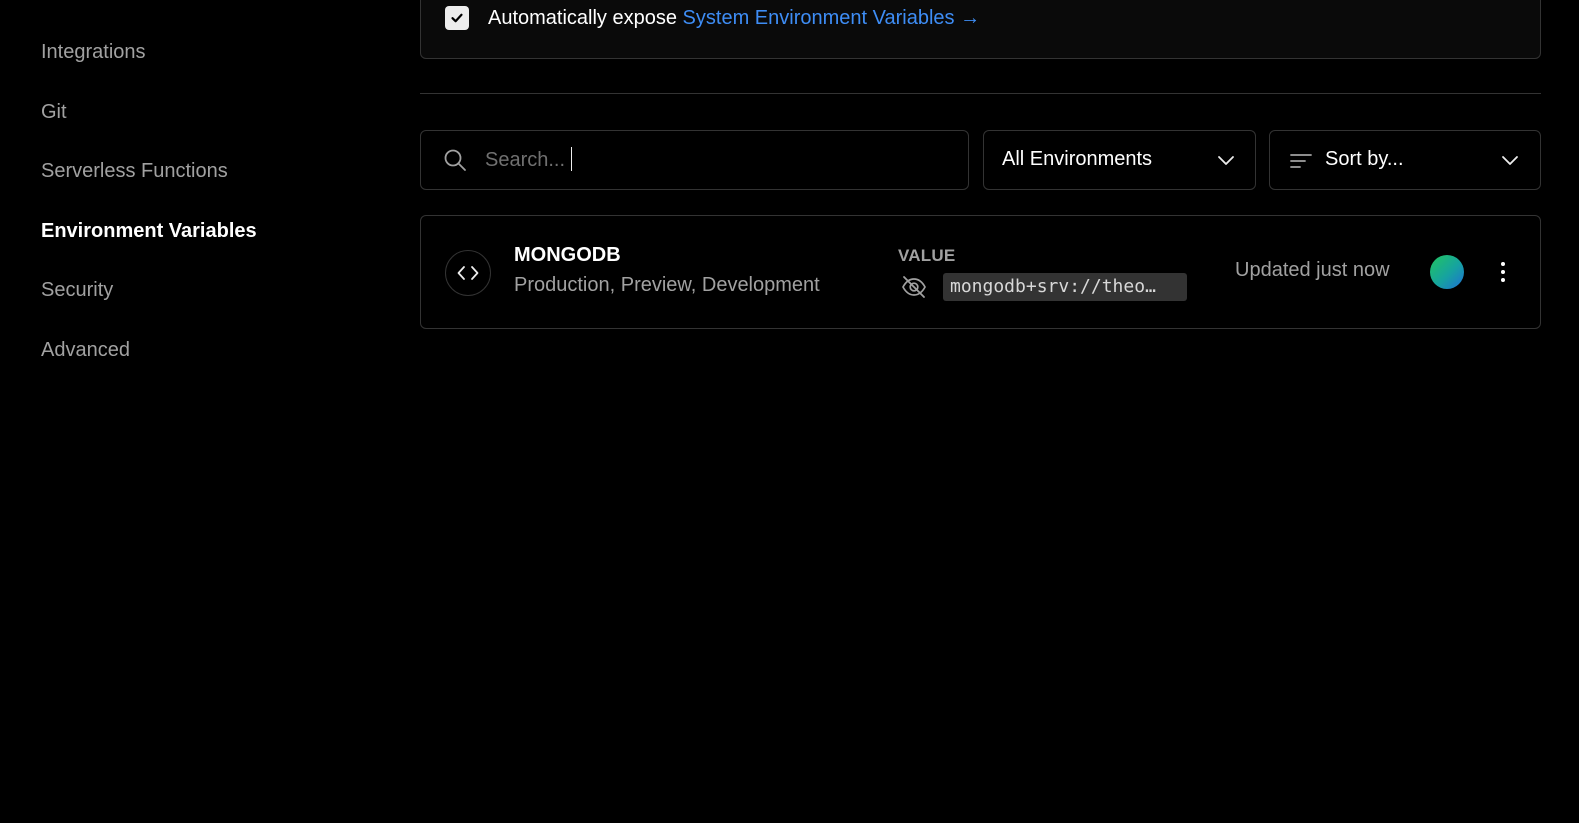 The image size is (1579, 823). I want to click on search-icon, so click(455, 160).